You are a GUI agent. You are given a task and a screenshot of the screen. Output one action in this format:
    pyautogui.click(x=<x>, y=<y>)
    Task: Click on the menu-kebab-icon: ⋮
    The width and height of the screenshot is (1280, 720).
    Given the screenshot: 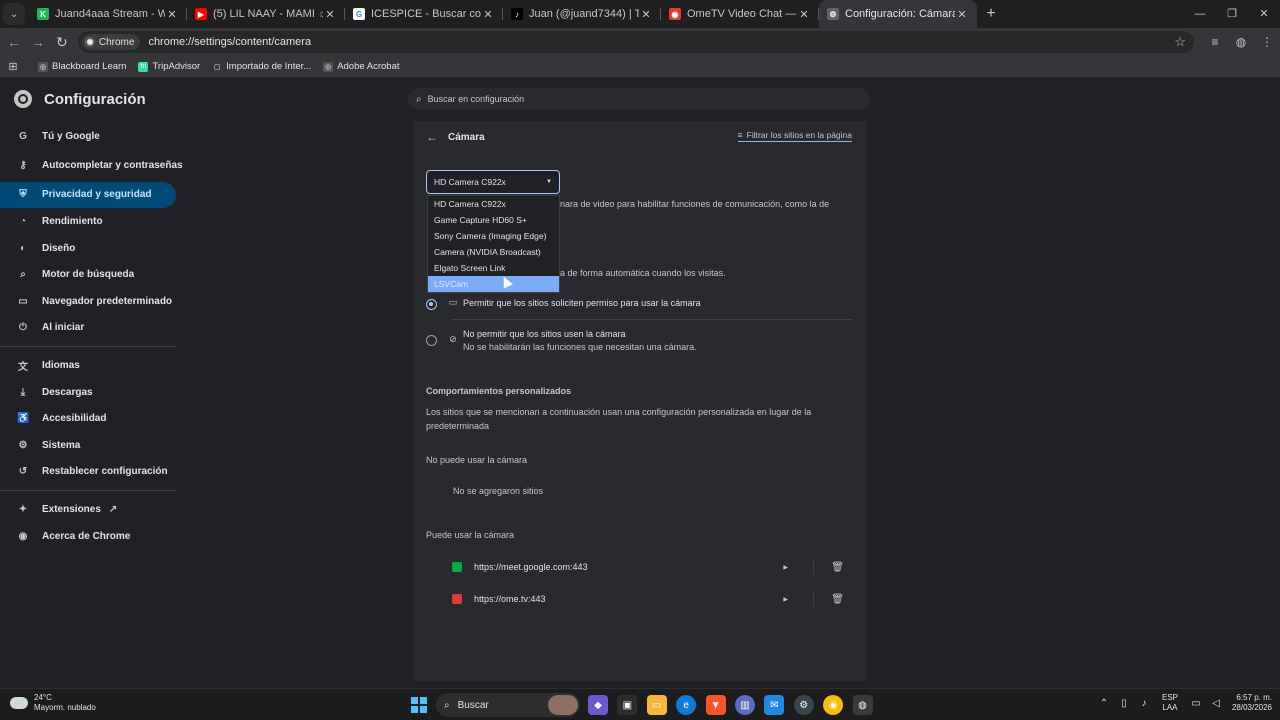 What is the action you would take?
    pyautogui.click(x=1267, y=42)
    